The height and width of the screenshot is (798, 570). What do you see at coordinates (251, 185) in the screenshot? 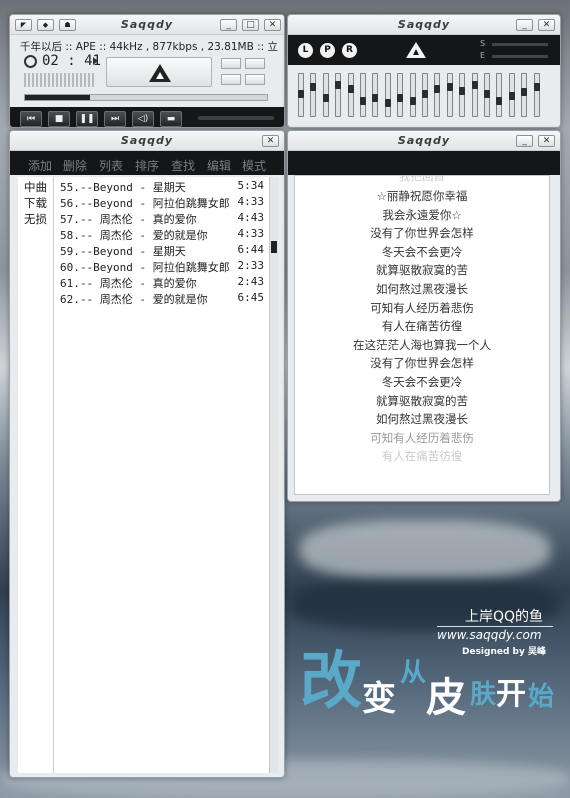
I see `track-duration: 5:34` at bounding box center [251, 185].